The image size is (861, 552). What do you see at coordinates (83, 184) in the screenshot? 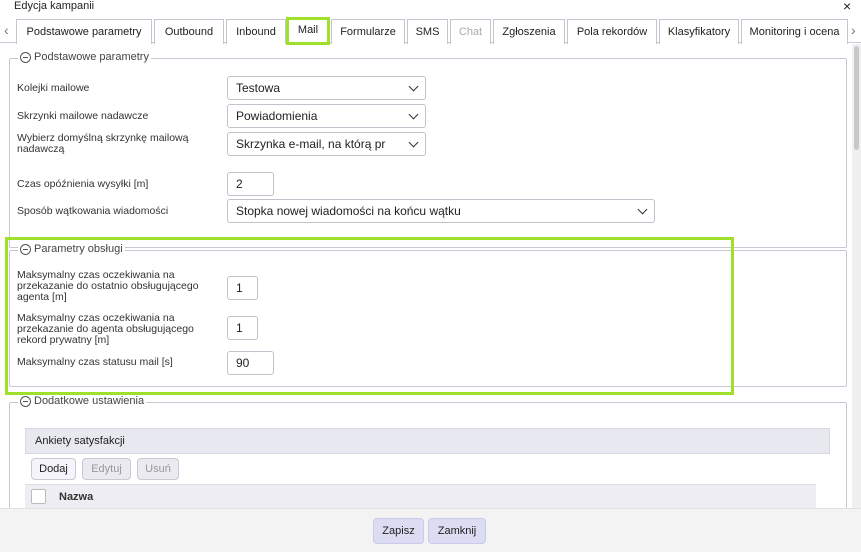
I see `delay-label: Czas opóźnienia wysyłki [m]` at bounding box center [83, 184].